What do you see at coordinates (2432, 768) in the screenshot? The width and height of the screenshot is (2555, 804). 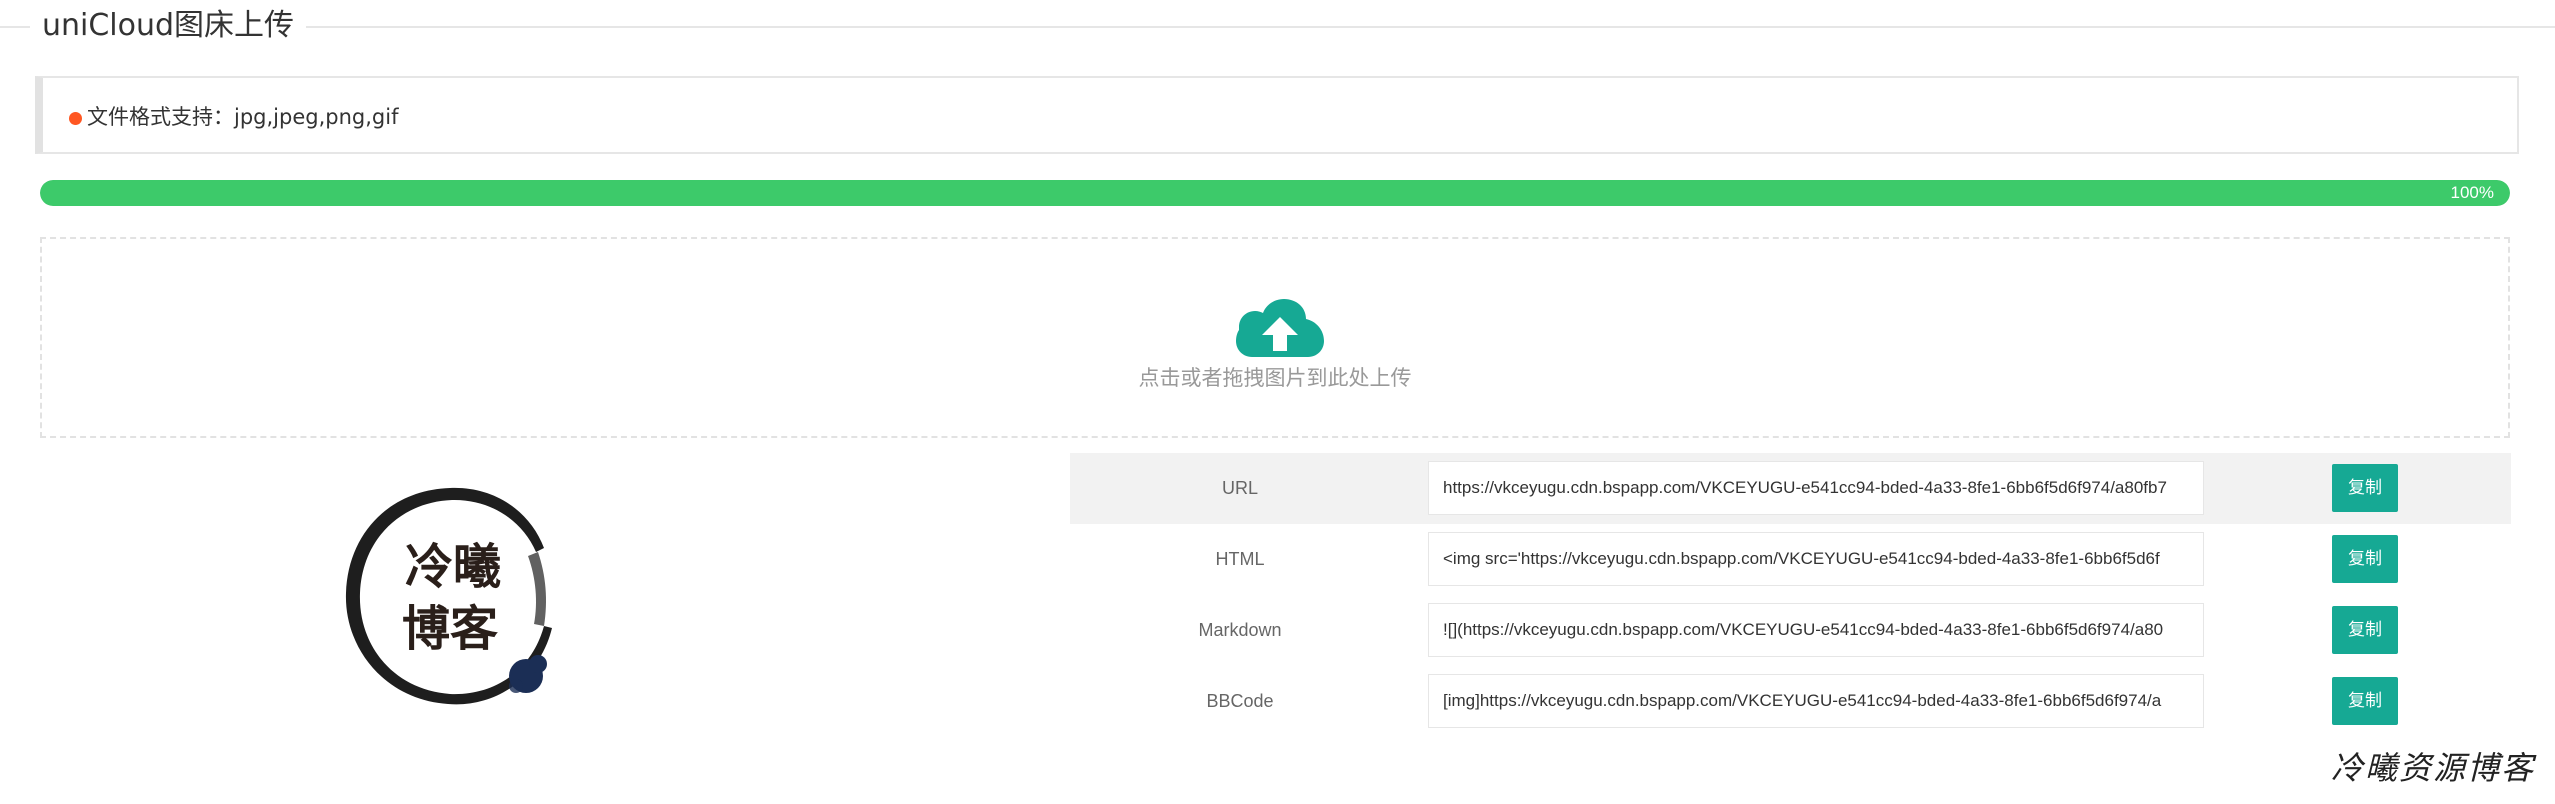 I see `watermark-text: 冷曦资源博客` at bounding box center [2432, 768].